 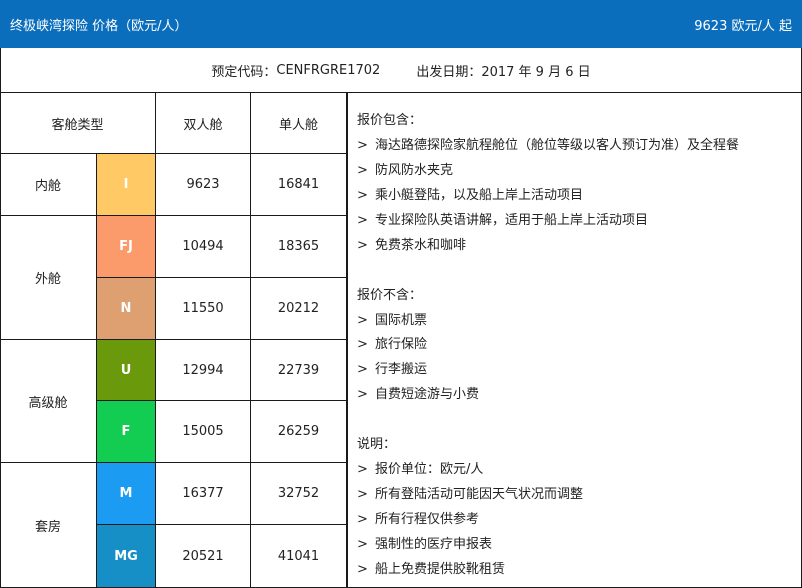 I want to click on cabin-code-badge: M, so click(x=126, y=494).